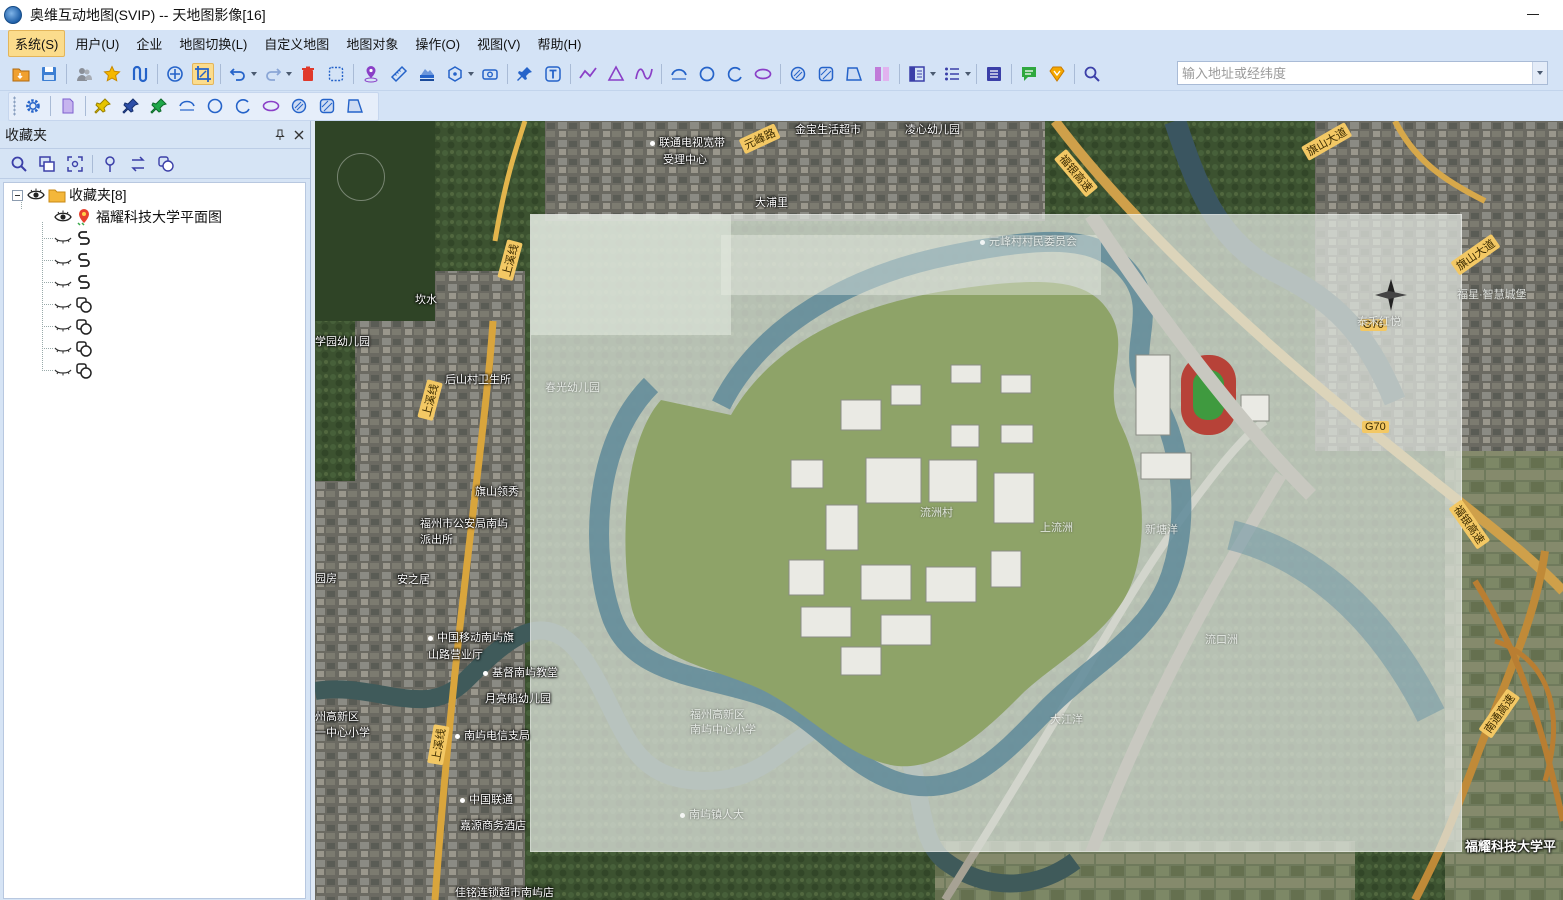  I want to click on polygon-overlap-icon, so click(166, 164).